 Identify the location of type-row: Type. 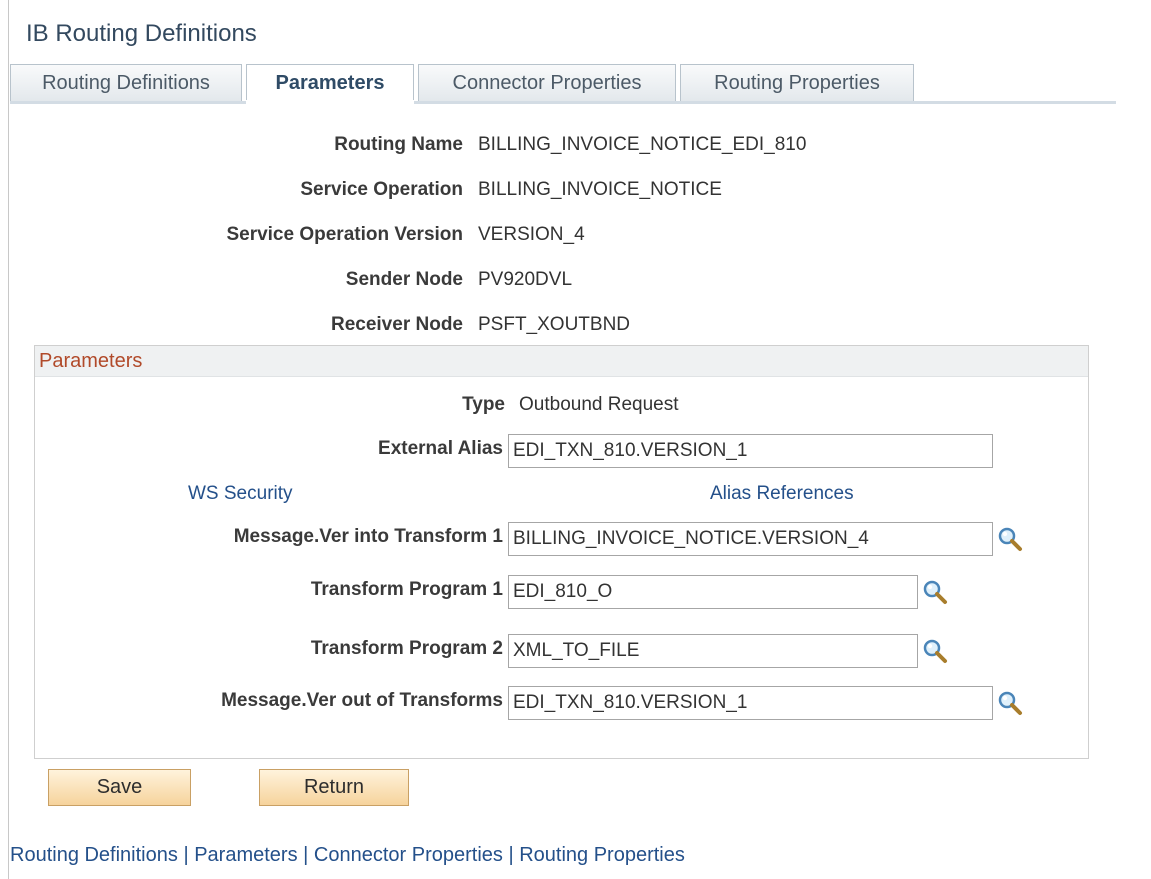
(252, 407).